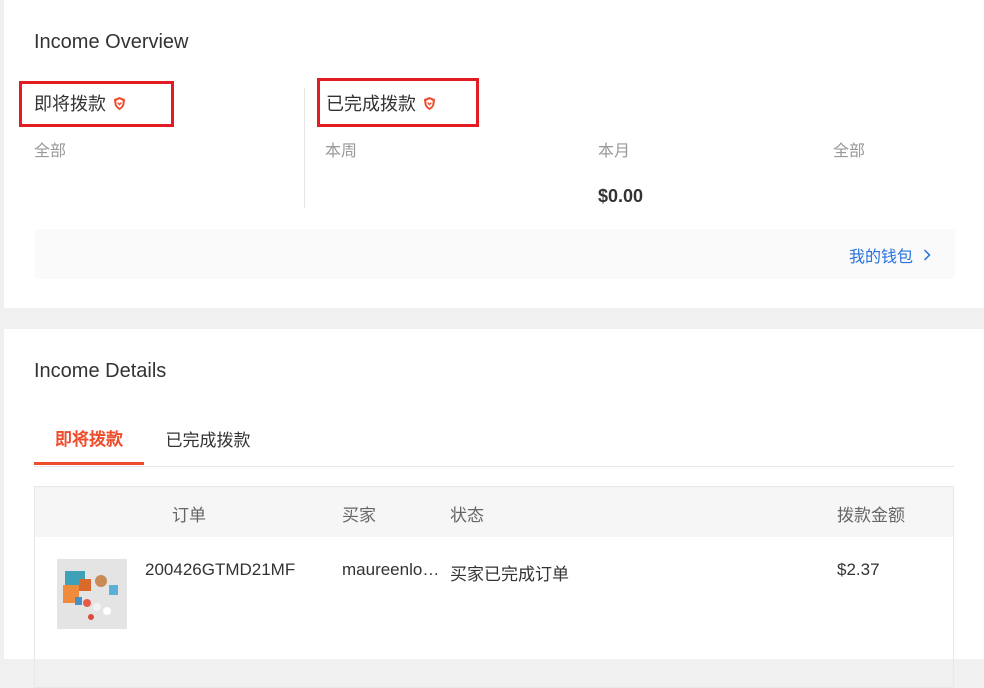  What do you see at coordinates (495, 254) in the screenshot?
I see `wallet-bar: 我的钱包` at bounding box center [495, 254].